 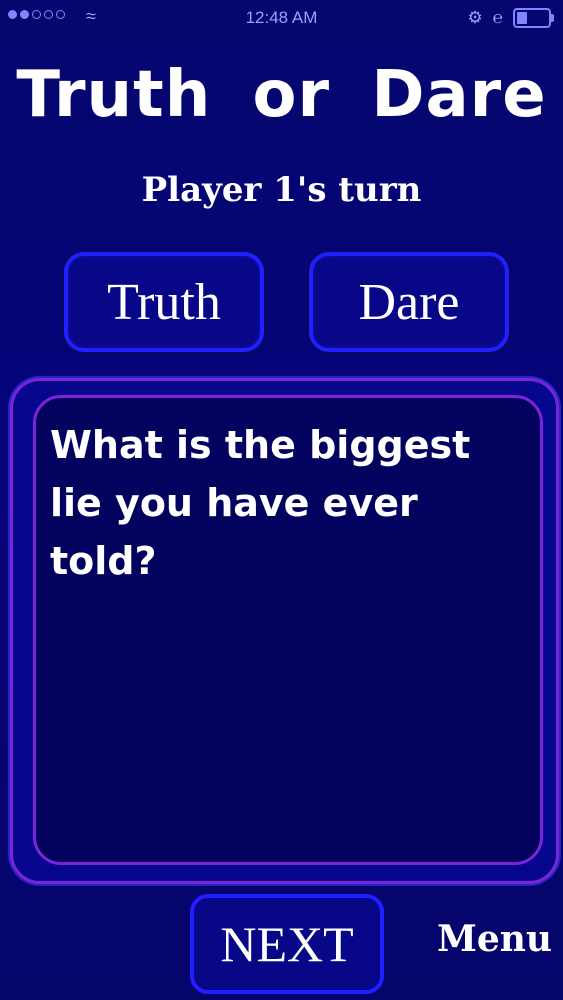 I want to click on next-button: NEXT, so click(x=287, y=944).